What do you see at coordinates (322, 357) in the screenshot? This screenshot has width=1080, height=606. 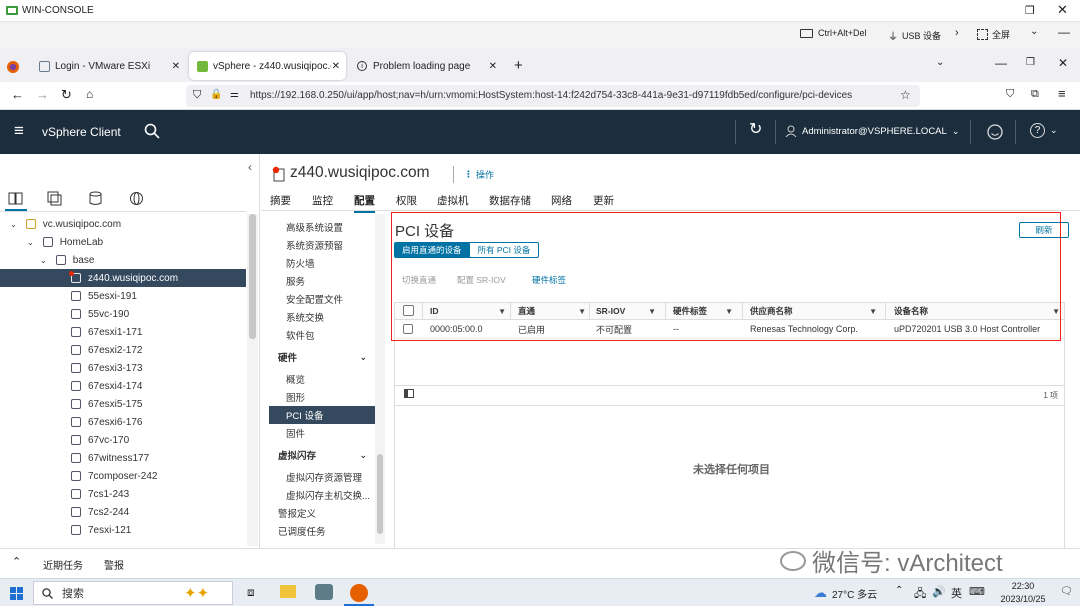 I see `nav-section-hardware: 硬件 ⌄` at bounding box center [322, 357].